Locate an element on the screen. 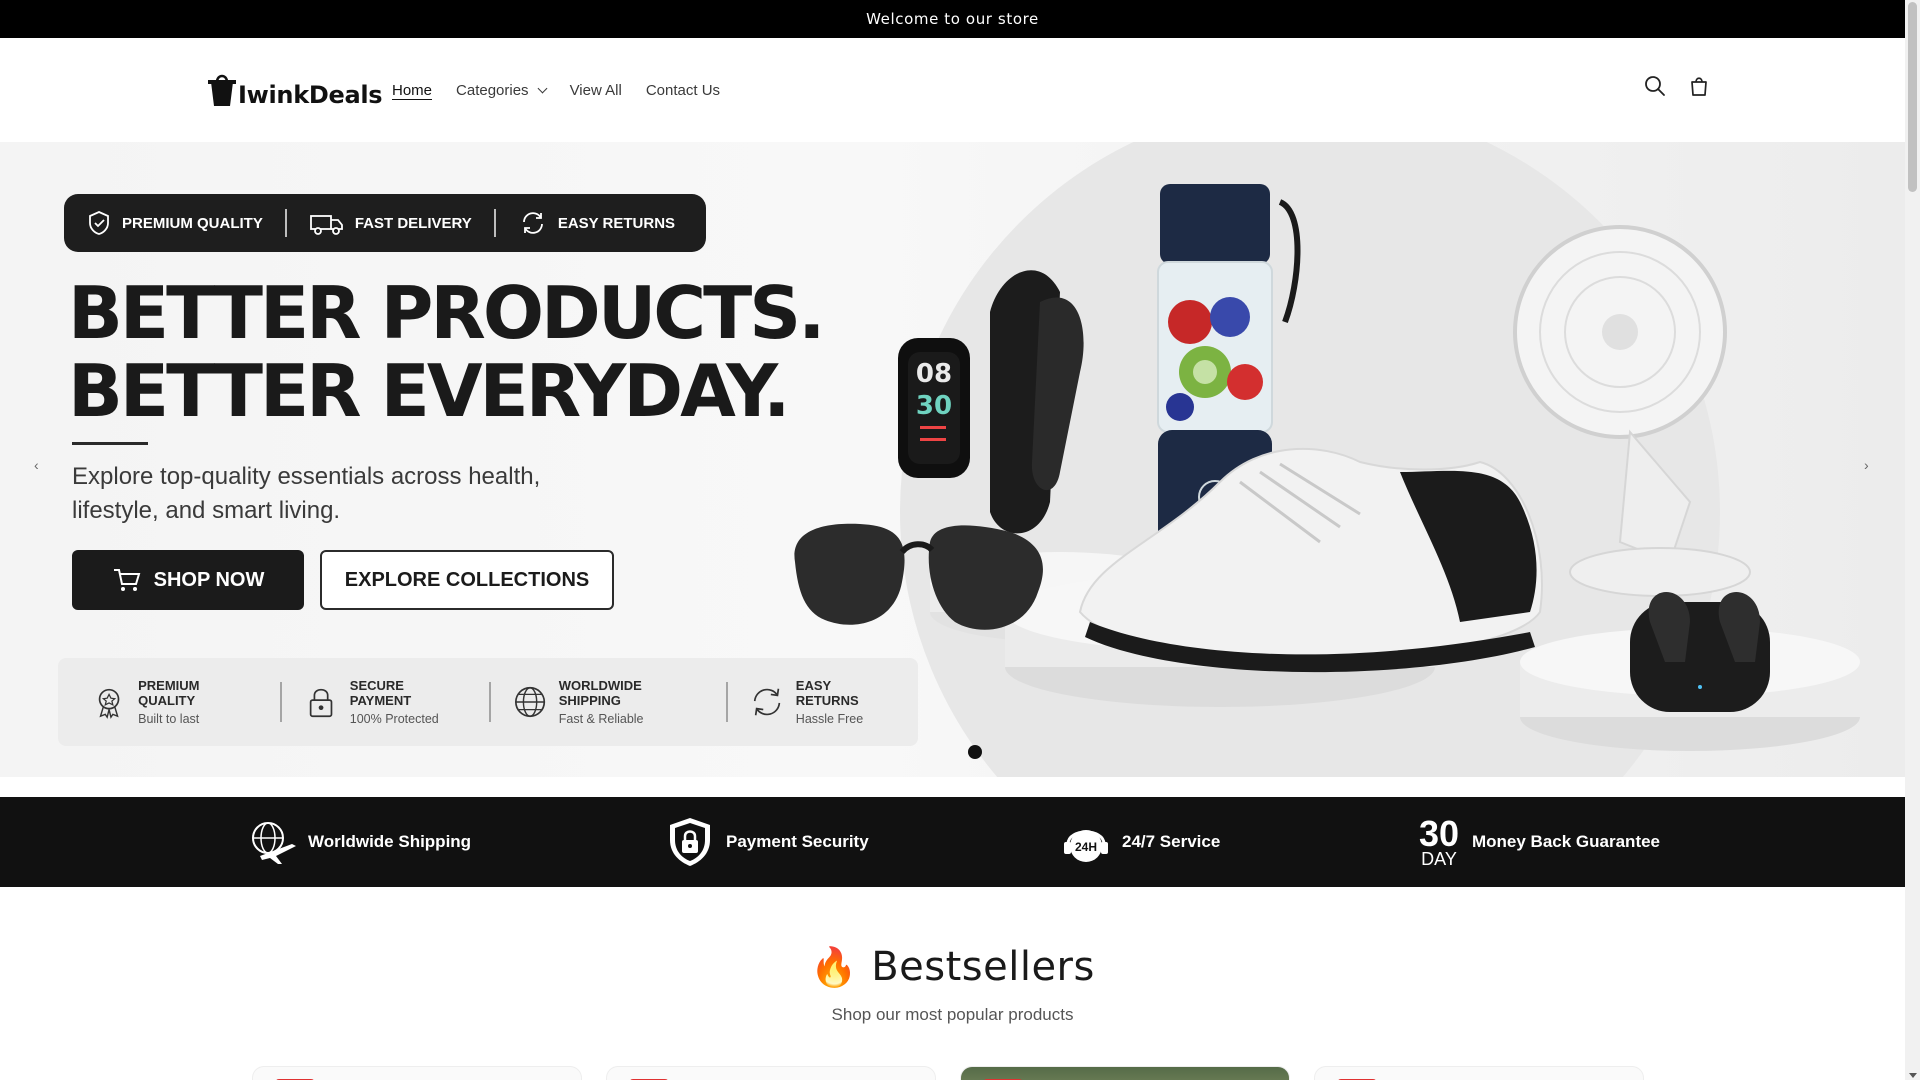  feature-worldwide-shipping: Worldwide Shipping is located at coordinates (358, 842).